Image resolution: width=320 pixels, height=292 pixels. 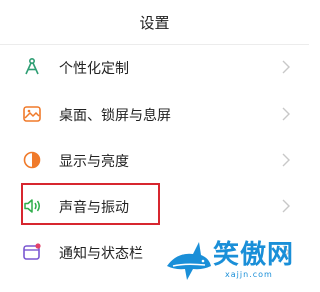 I want to click on settings-item-label: 显示与亮度, so click(x=94, y=162).